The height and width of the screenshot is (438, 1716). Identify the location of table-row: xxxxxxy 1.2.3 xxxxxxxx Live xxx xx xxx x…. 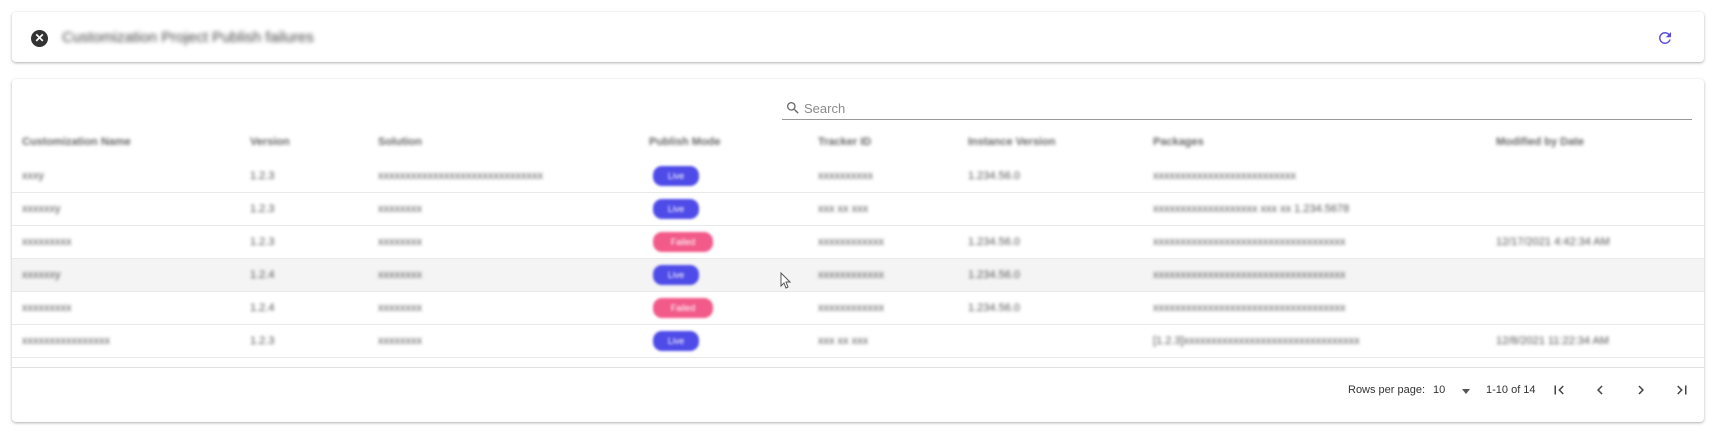
(858, 209).